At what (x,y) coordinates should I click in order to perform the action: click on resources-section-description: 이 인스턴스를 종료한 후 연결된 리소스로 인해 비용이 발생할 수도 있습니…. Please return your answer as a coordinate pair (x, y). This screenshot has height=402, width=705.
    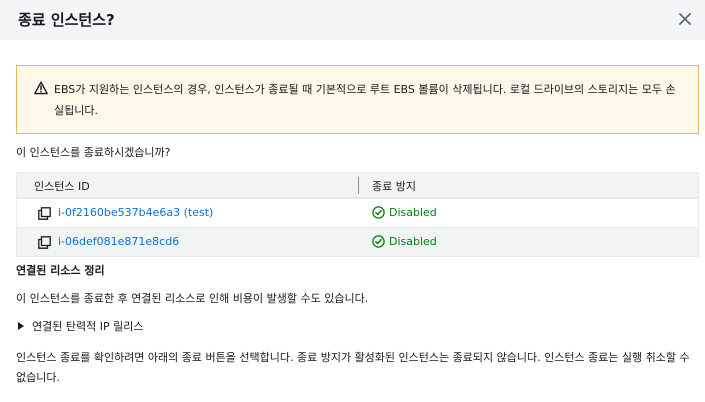
    Looking at the image, I should click on (192, 298).